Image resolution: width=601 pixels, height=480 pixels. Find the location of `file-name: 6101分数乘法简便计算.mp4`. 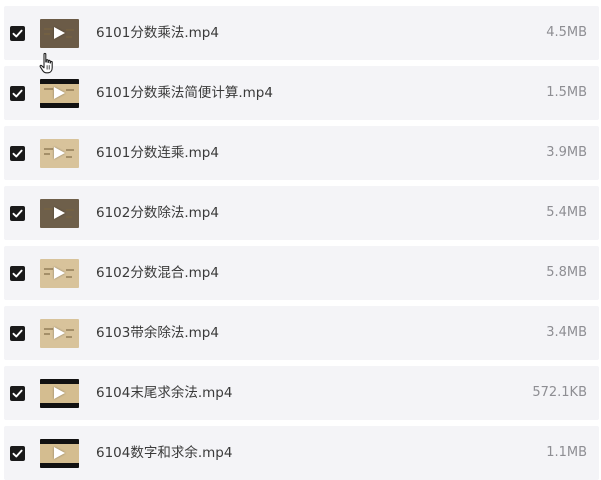

file-name: 6101分数乘法简便计算.mp4 is located at coordinates (184, 93).